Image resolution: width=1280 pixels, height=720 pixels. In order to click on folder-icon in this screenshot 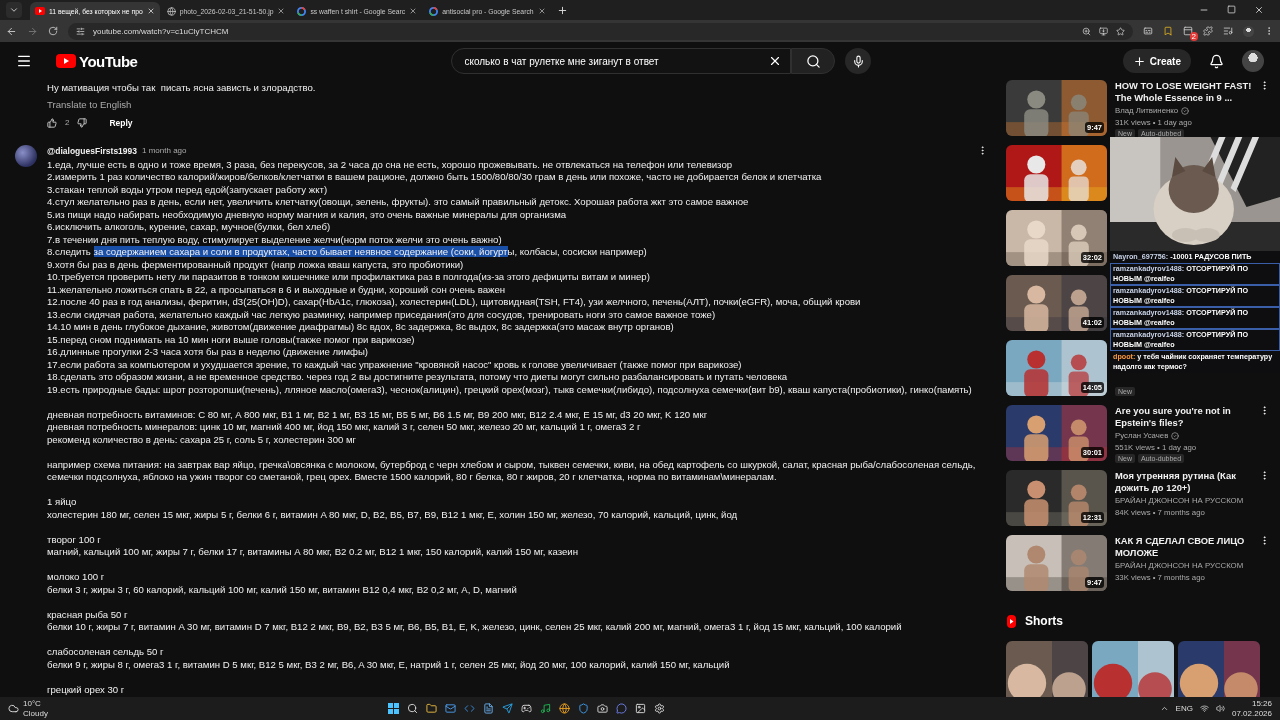, I will do `click(431, 708)`.